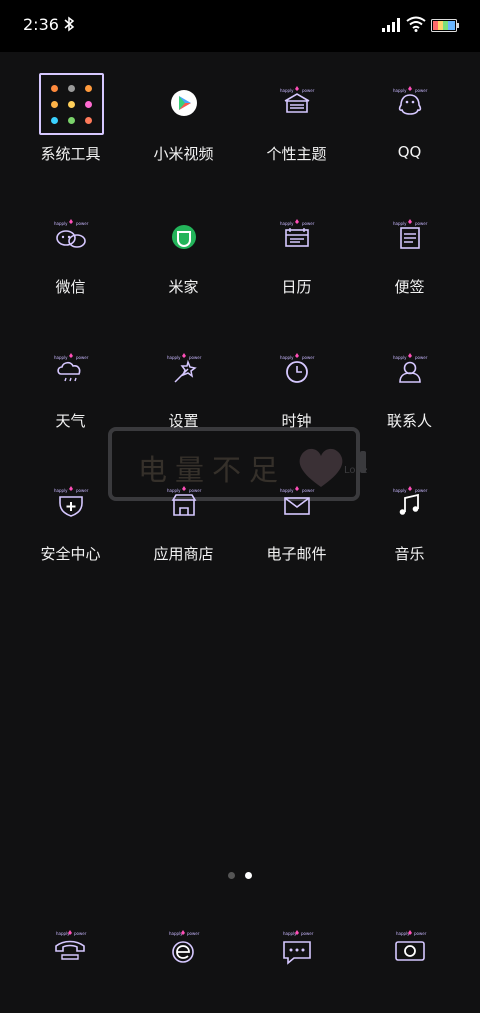 The height and width of the screenshot is (1013, 480). I want to click on app-label: 日历, so click(296, 287).